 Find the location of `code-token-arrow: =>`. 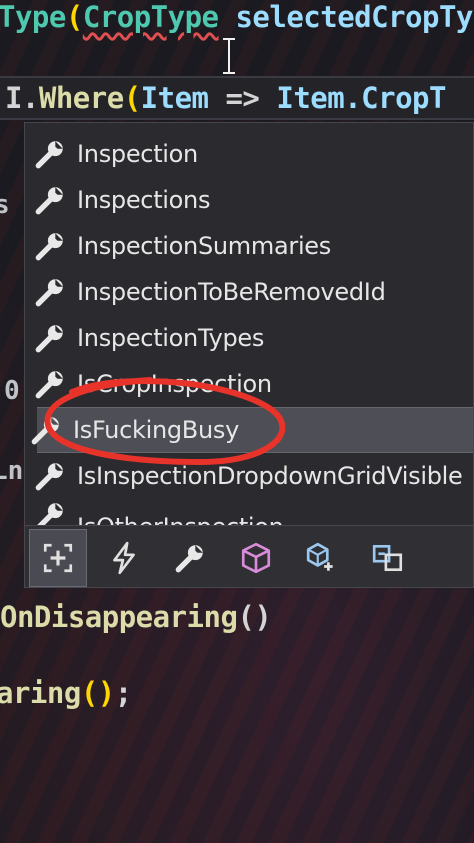

code-token-arrow: => is located at coordinates (242, 98).